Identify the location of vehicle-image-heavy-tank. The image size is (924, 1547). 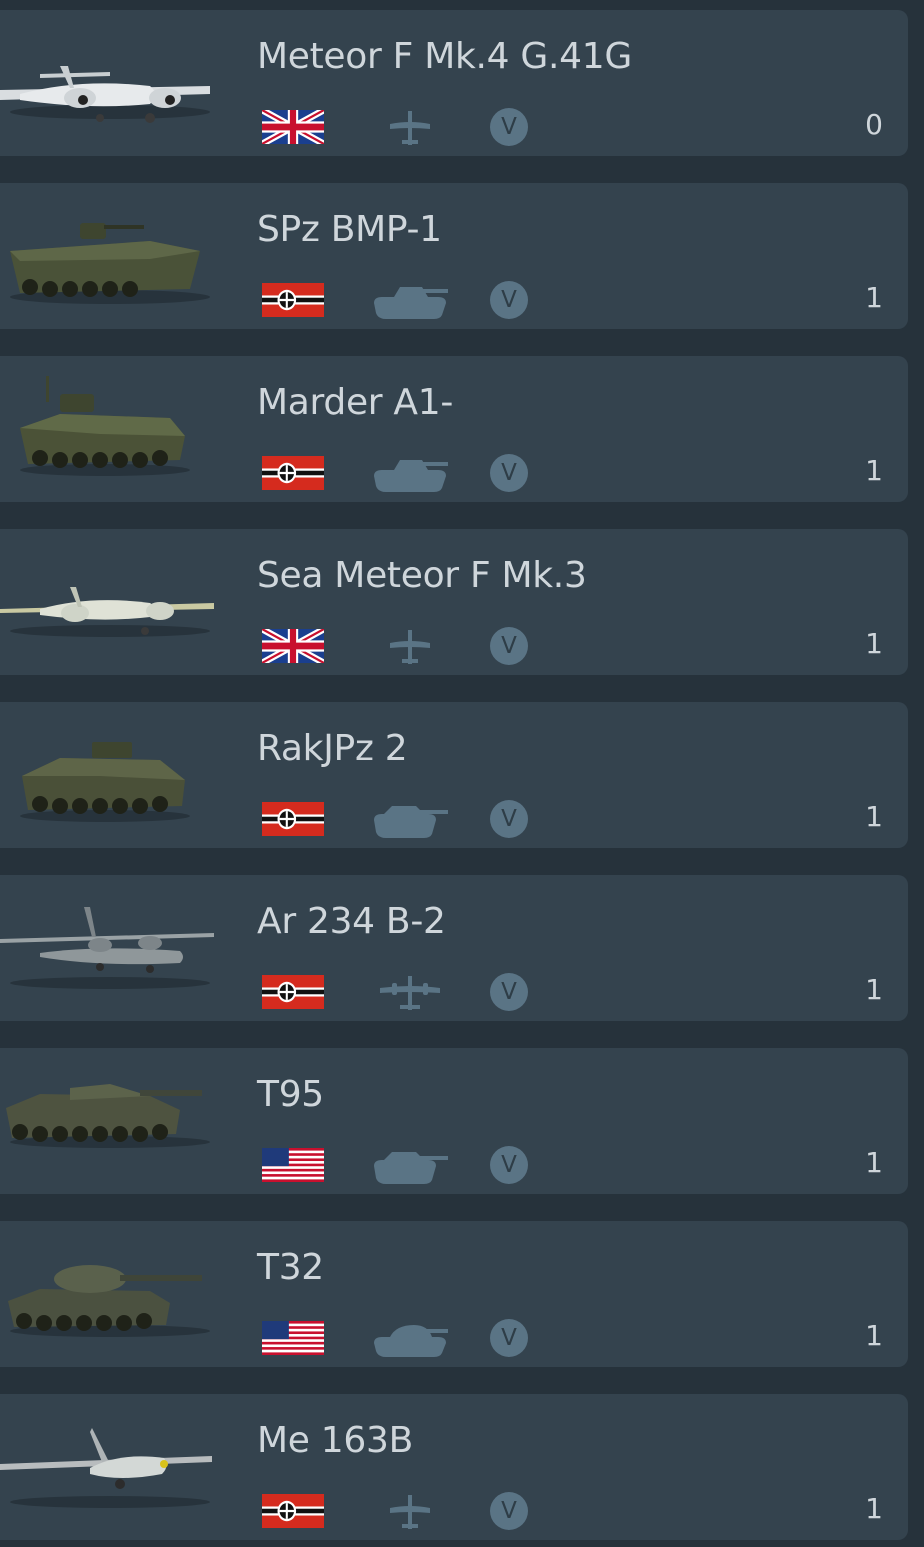
(111, 1294).